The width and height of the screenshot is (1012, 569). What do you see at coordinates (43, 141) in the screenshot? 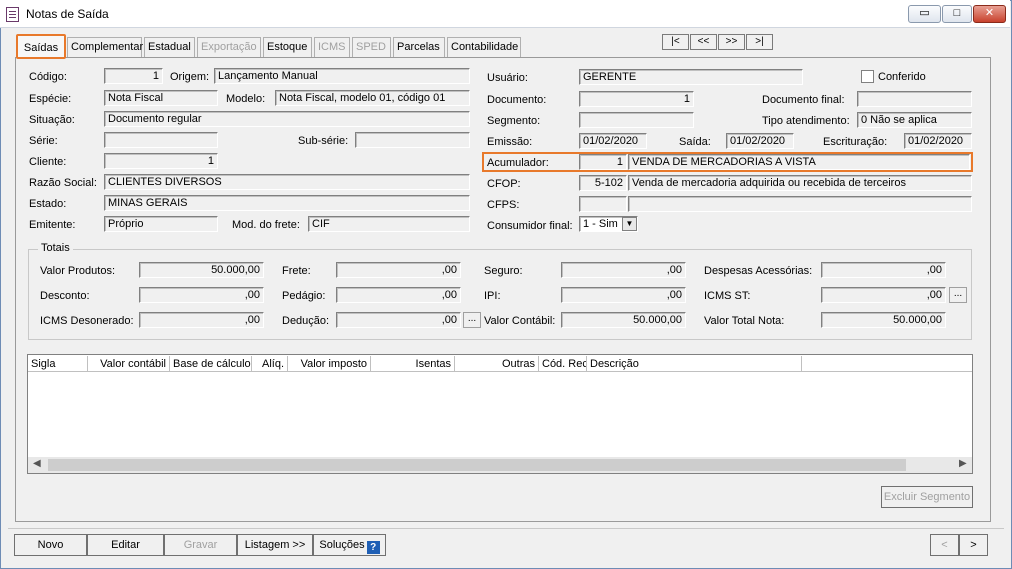
I see `serie-label: Série:` at bounding box center [43, 141].